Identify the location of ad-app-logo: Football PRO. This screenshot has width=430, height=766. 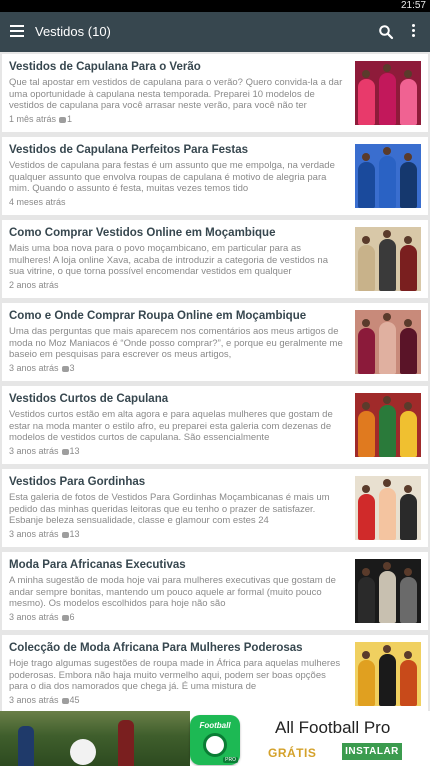
(215, 740).